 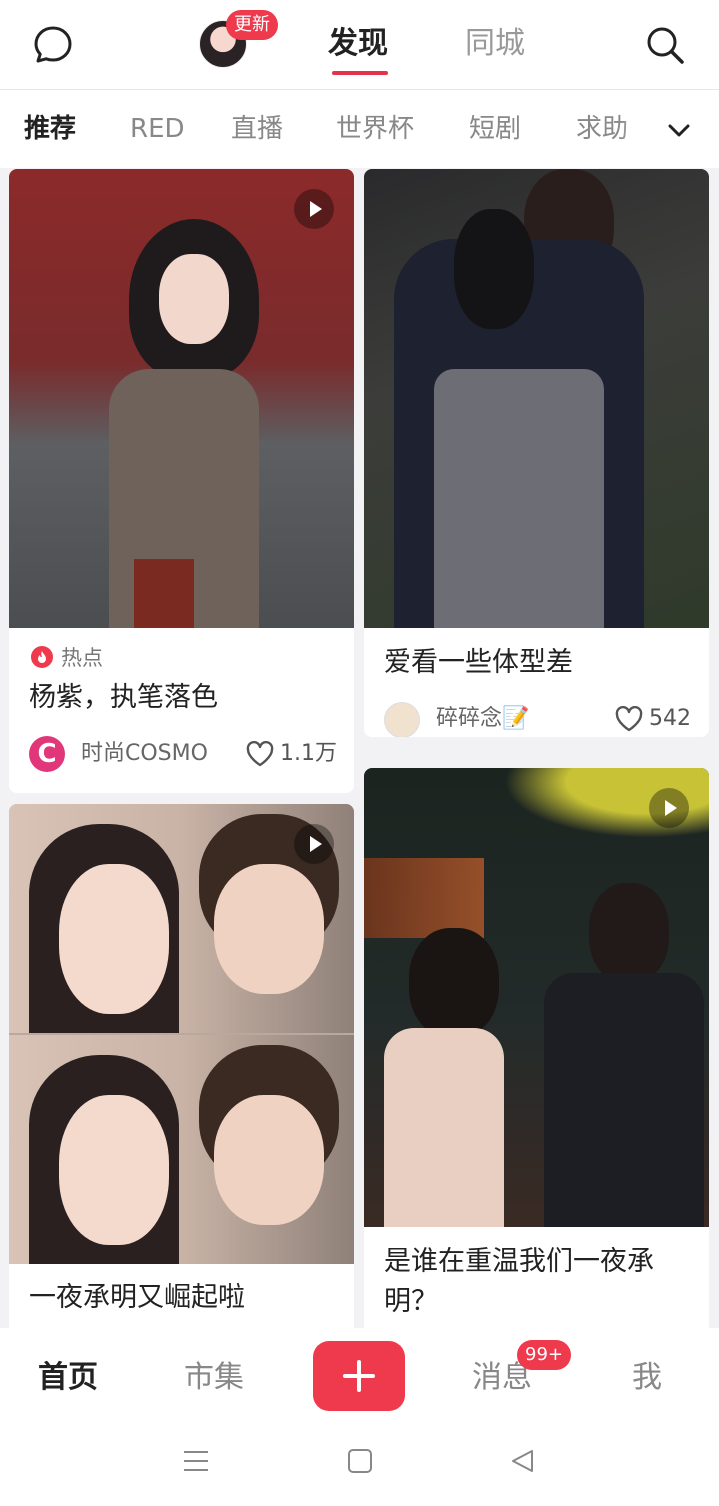 What do you see at coordinates (252, 25) in the screenshot?
I see `update-badge: 更新` at bounding box center [252, 25].